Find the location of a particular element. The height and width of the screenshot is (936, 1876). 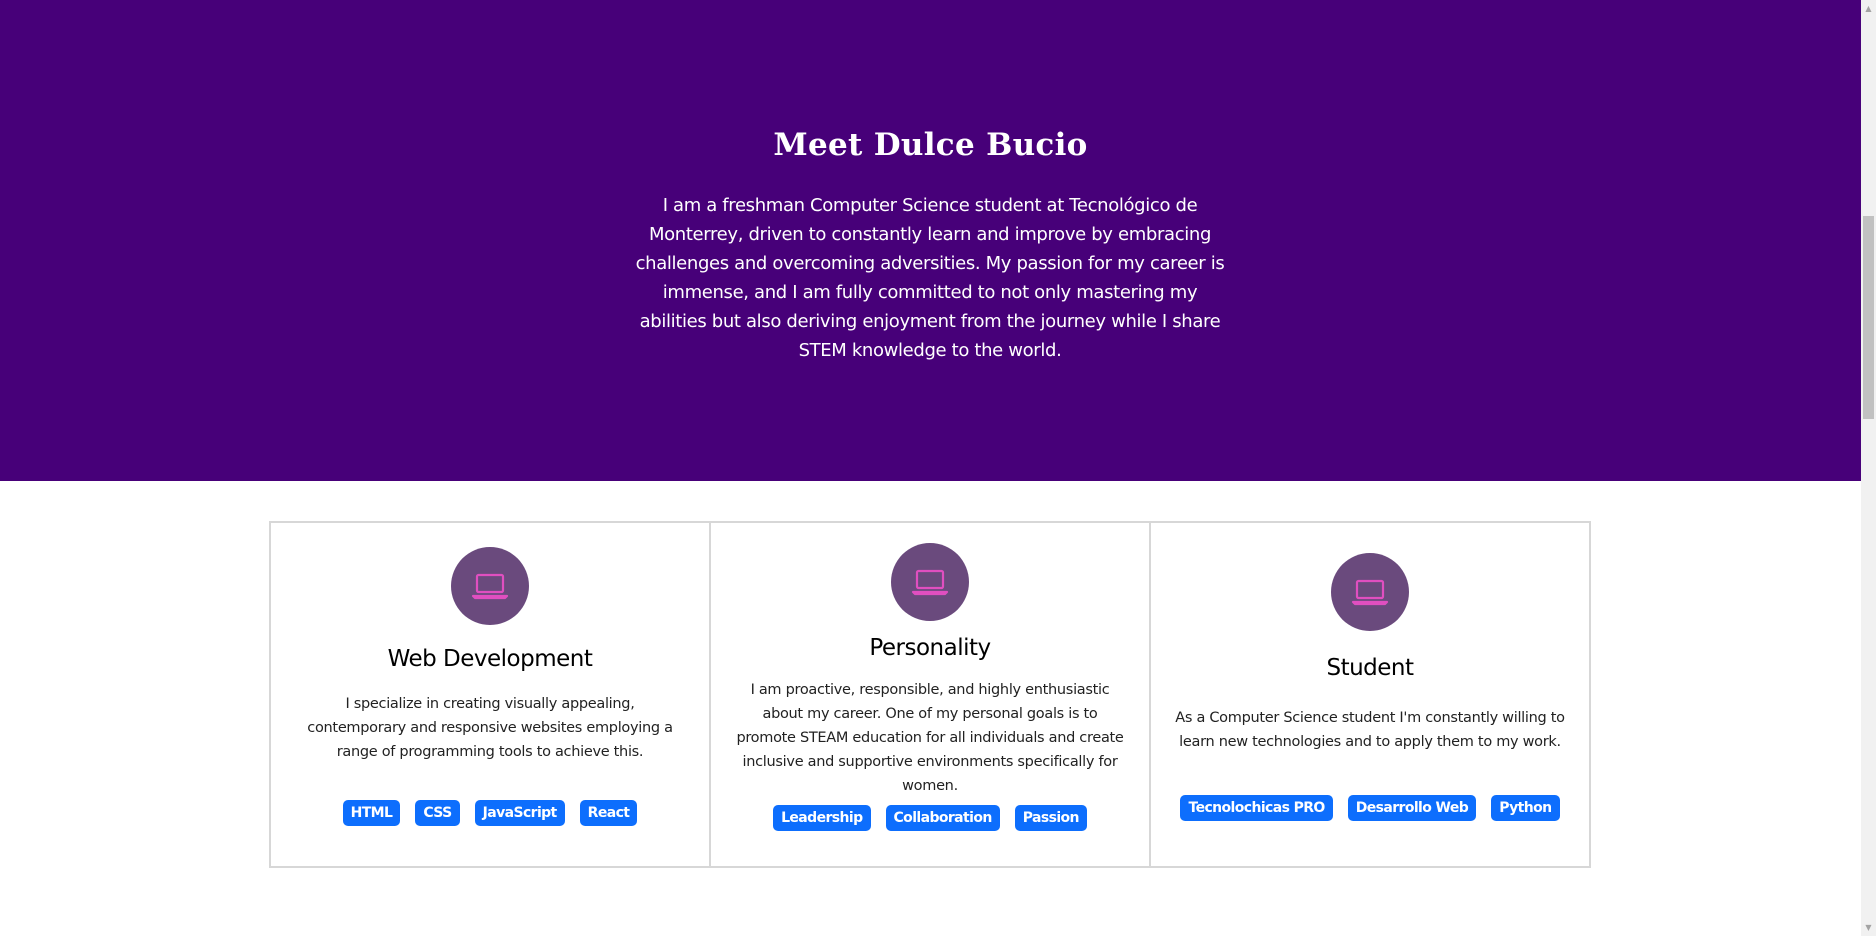

tag-list: Leadership Collaboration Passion is located at coordinates (930, 818).